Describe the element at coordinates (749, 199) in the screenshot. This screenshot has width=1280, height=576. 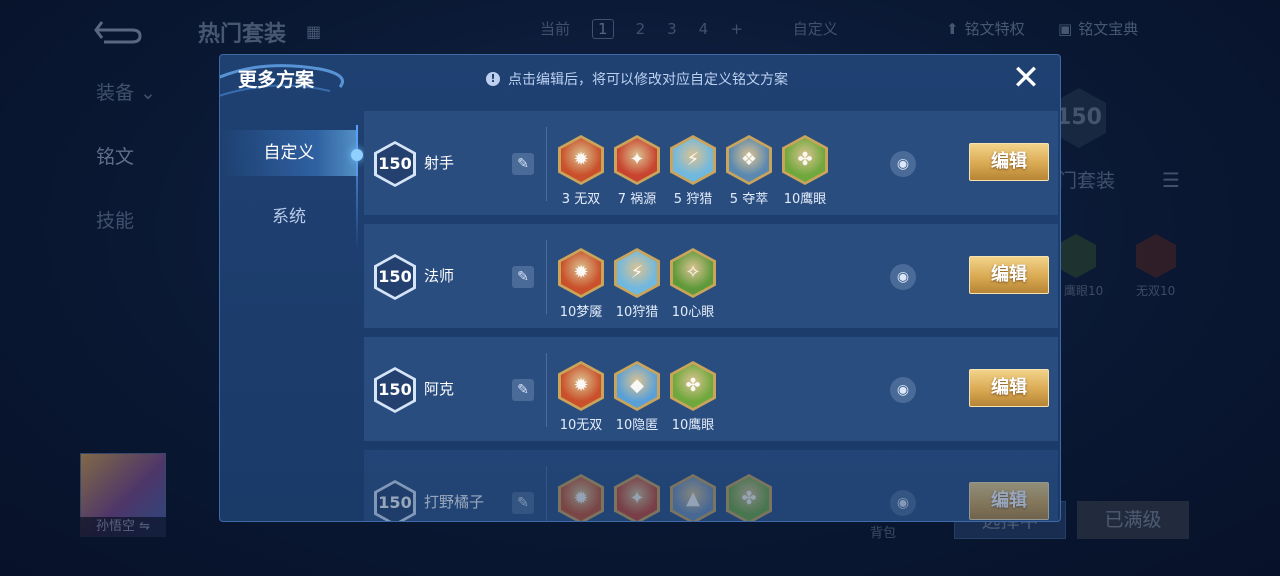
I see `rune-label: 5 夺萃` at that location.